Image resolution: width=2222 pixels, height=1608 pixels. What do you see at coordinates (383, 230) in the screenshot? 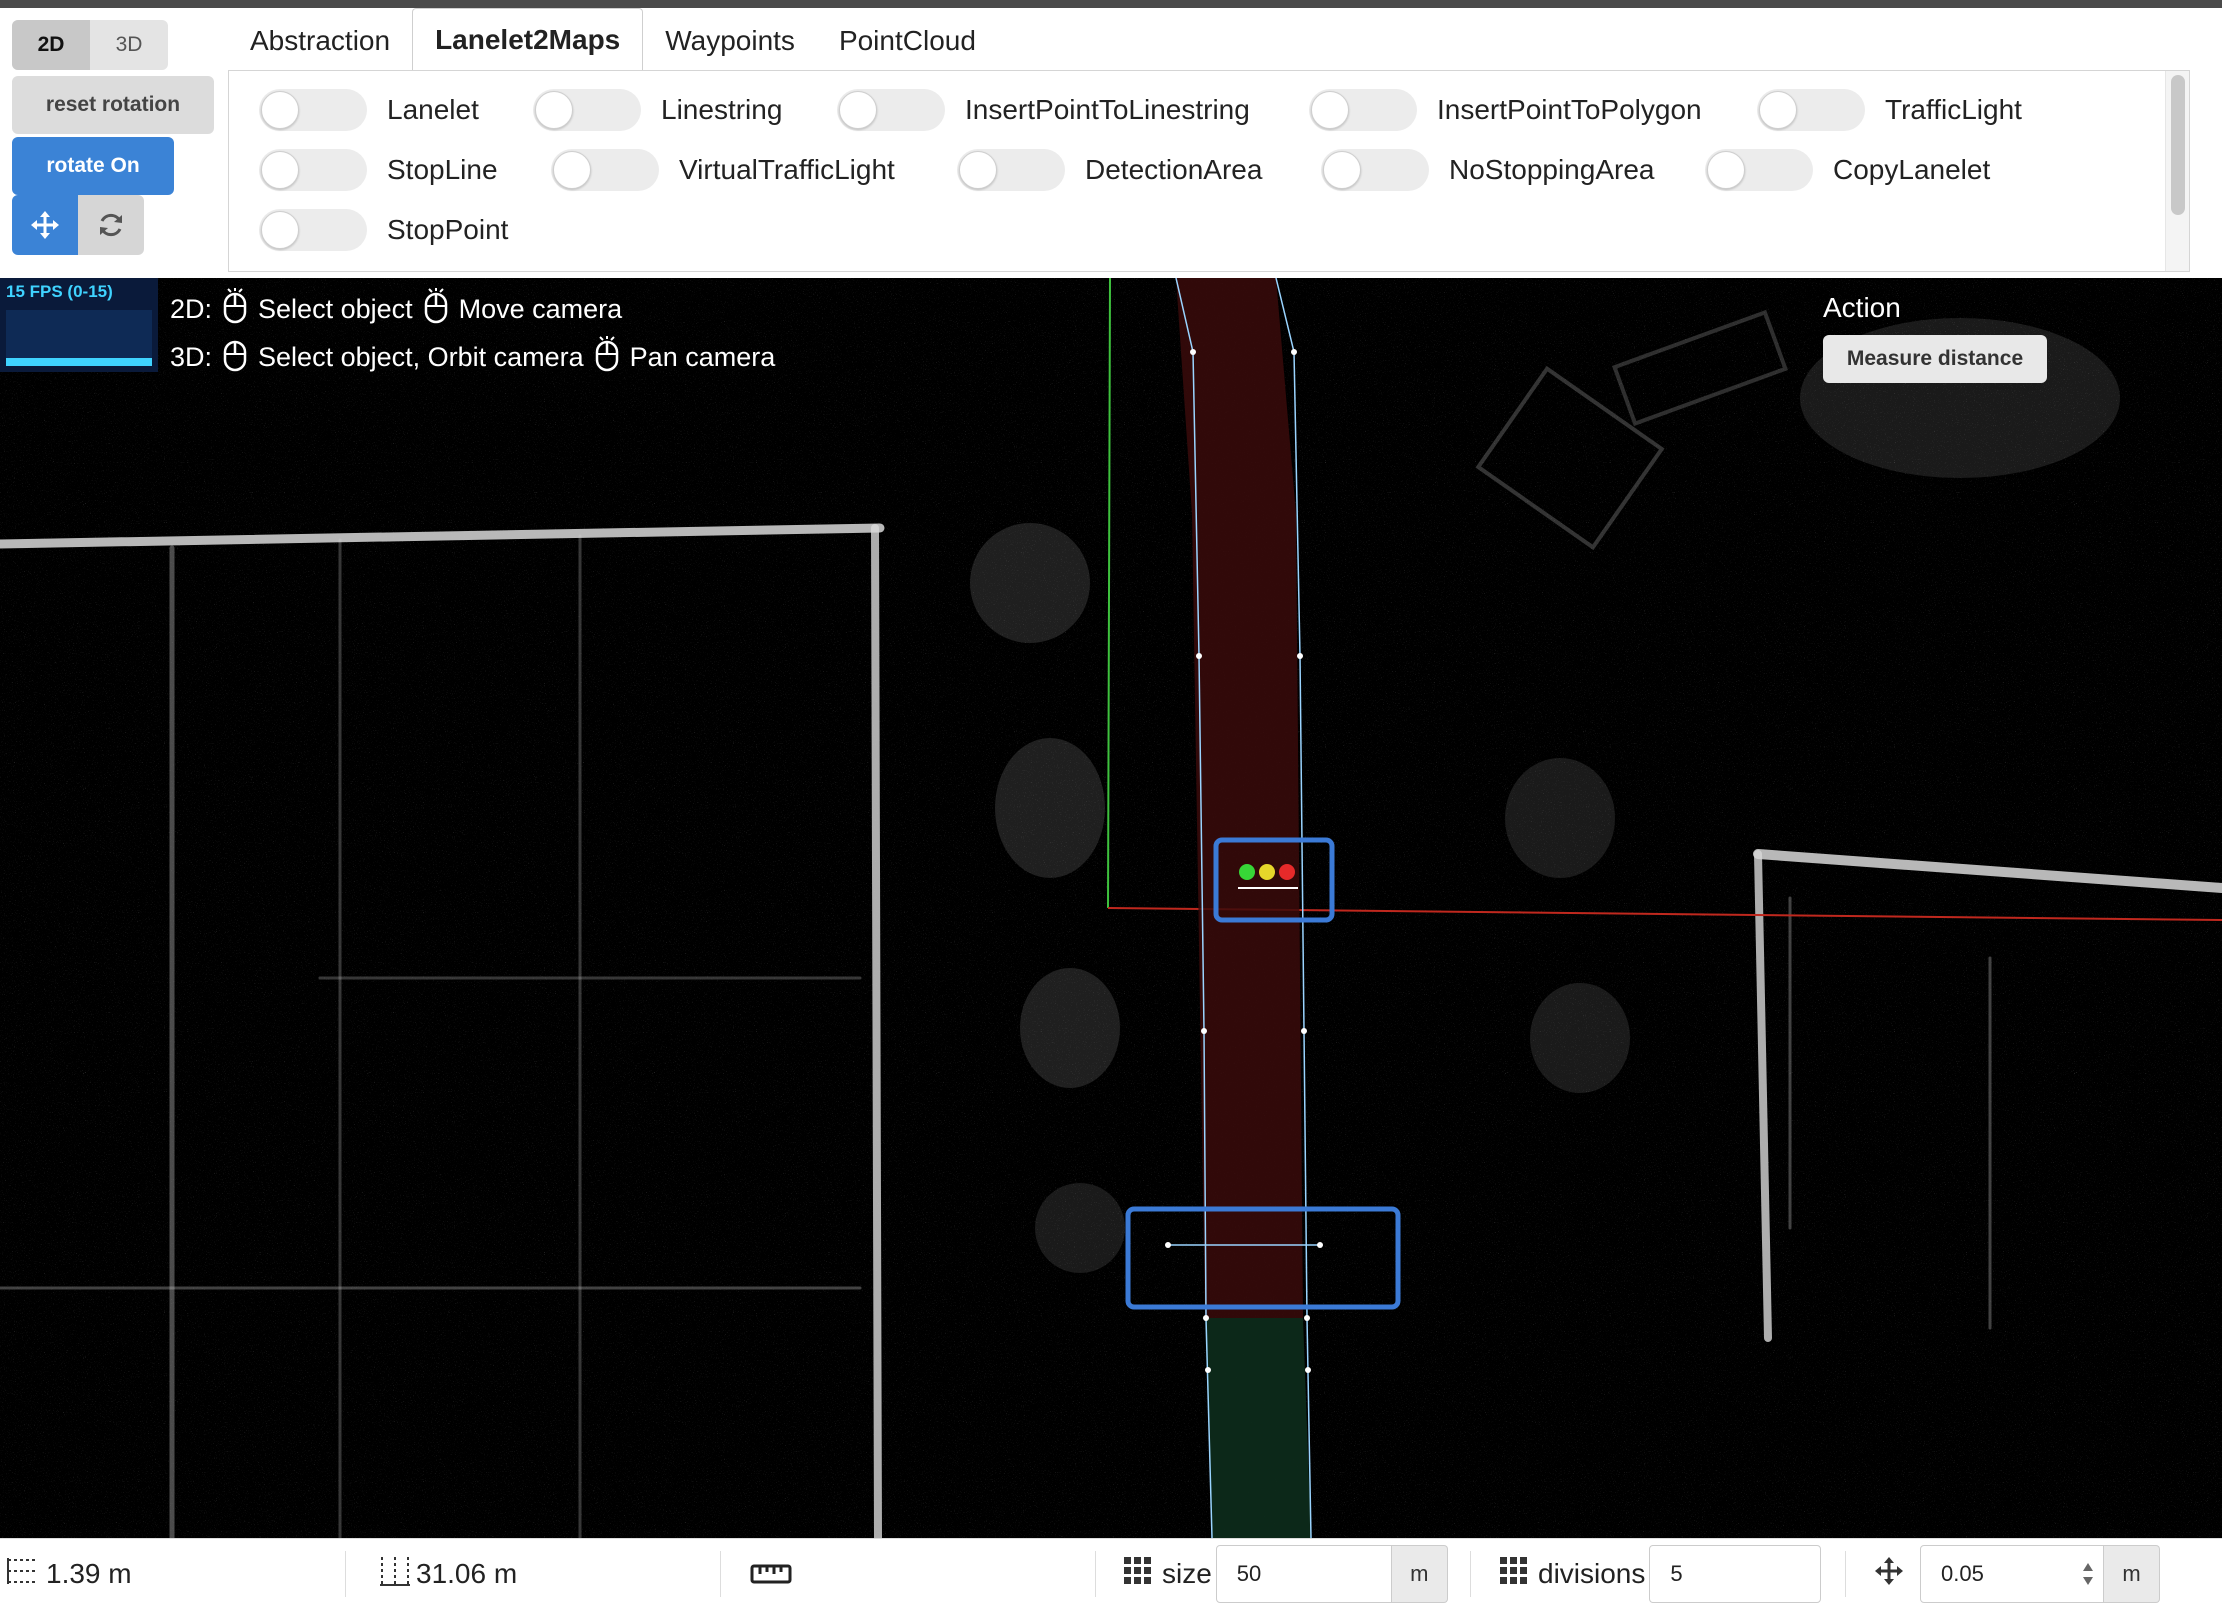
I see `toggle-stop-point: StopPoint` at bounding box center [383, 230].